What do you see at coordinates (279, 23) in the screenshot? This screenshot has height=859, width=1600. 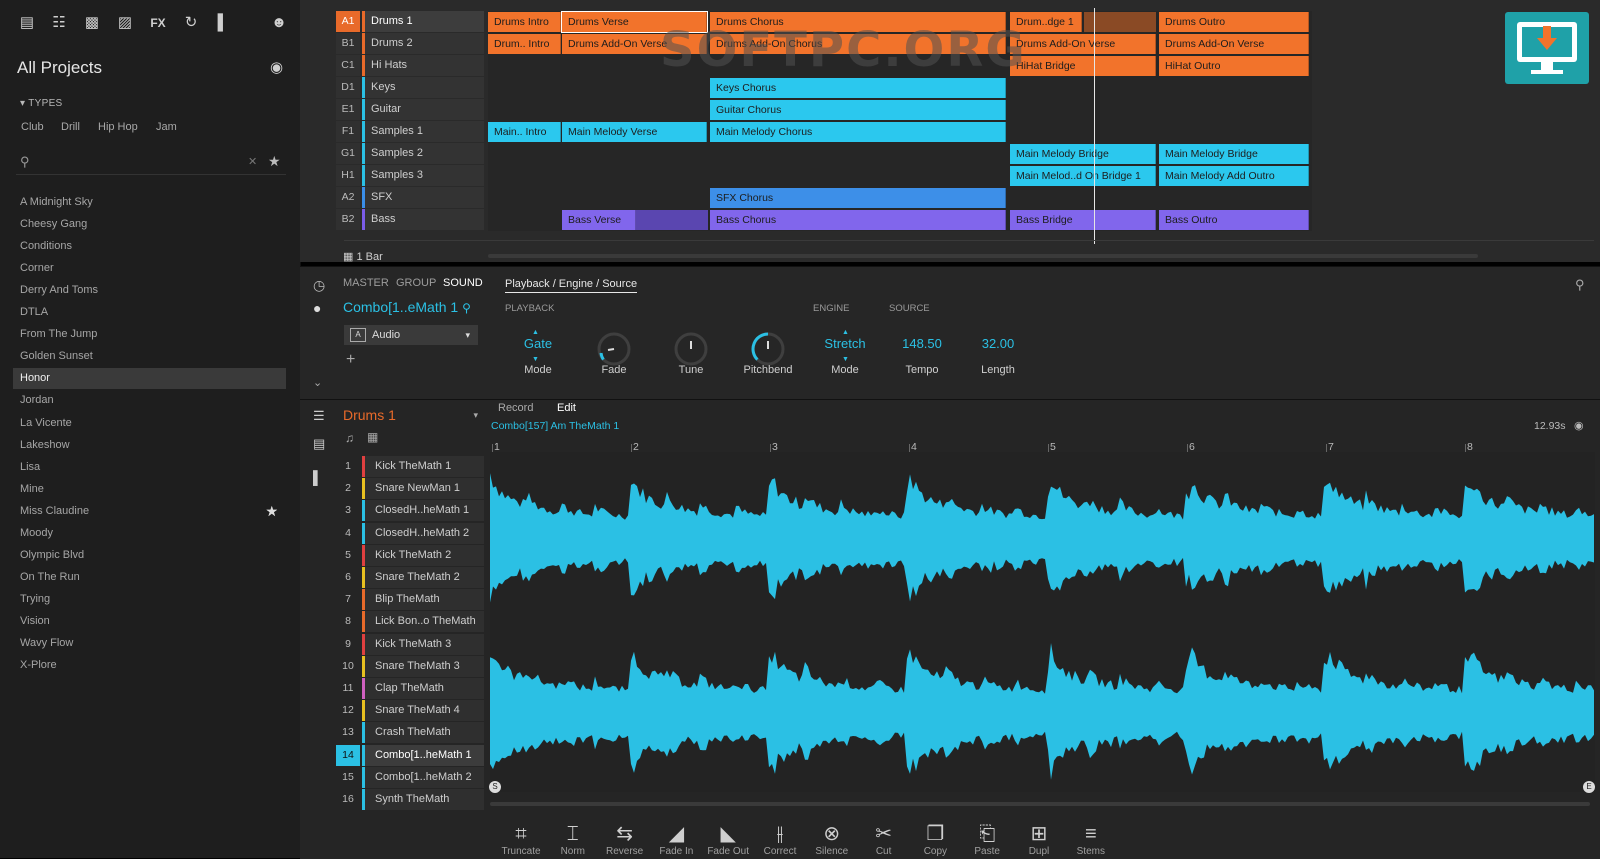 I see `user-icon: ☻` at bounding box center [279, 23].